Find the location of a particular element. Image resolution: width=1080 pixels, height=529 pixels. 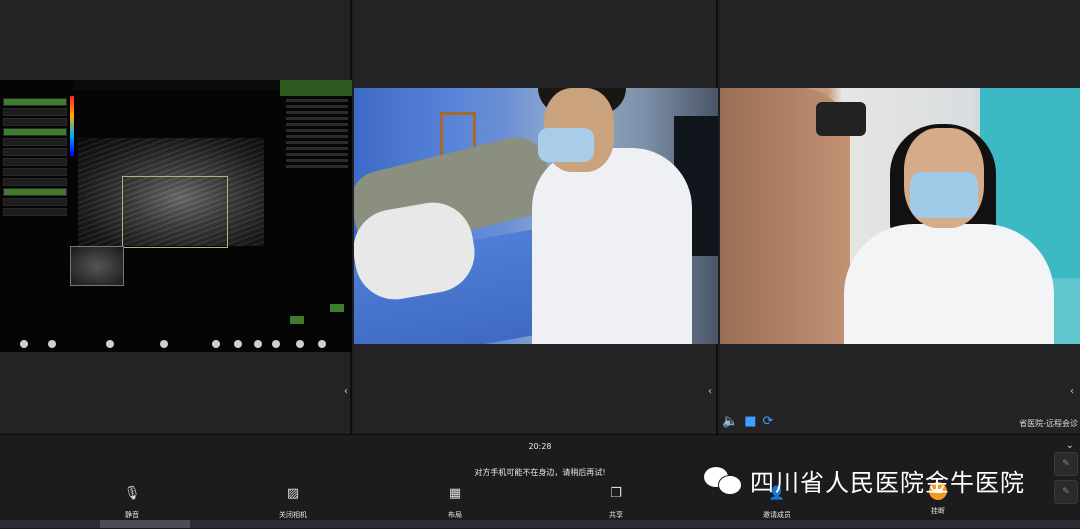

ultrasound-knob-row is located at coordinates (176, 336).